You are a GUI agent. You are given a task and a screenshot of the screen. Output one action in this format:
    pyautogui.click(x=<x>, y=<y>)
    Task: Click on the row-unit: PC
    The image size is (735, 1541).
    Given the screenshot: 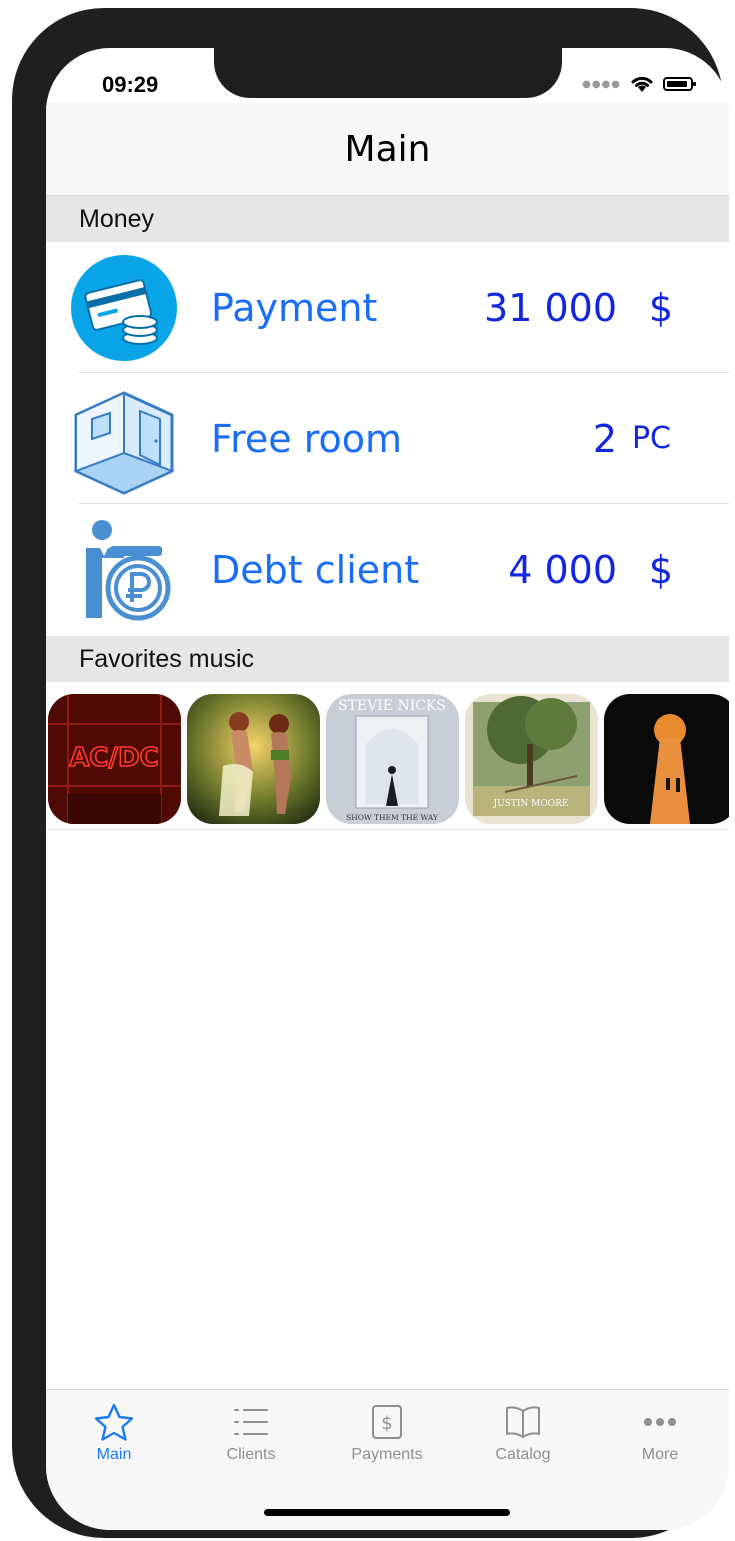 What is the action you would take?
    pyautogui.click(x=651, y=438)
    